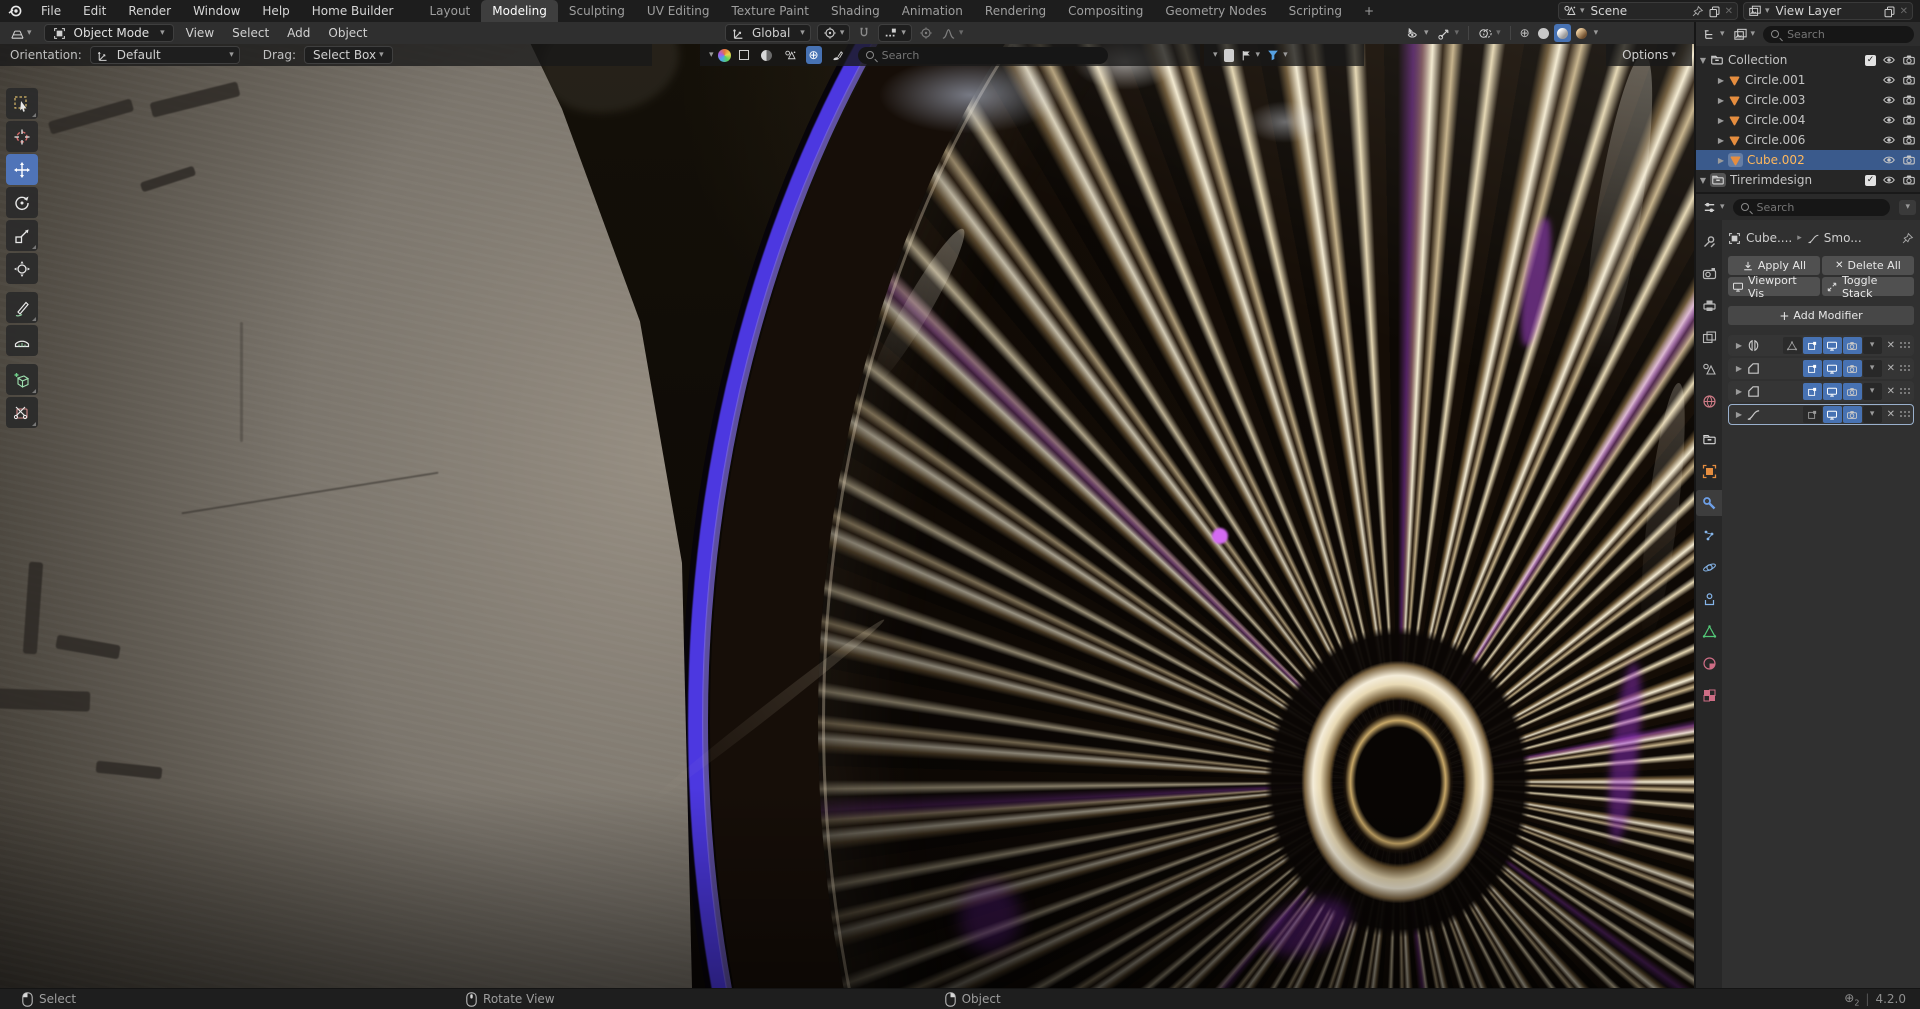 The width and height of the screenshot is (1920, 1009). What do you see at coordinates (1808, 80) in the screenshot?
I see `outliner-row-circle001: ▶ Circle.001` at bounding box center [1808, 80].